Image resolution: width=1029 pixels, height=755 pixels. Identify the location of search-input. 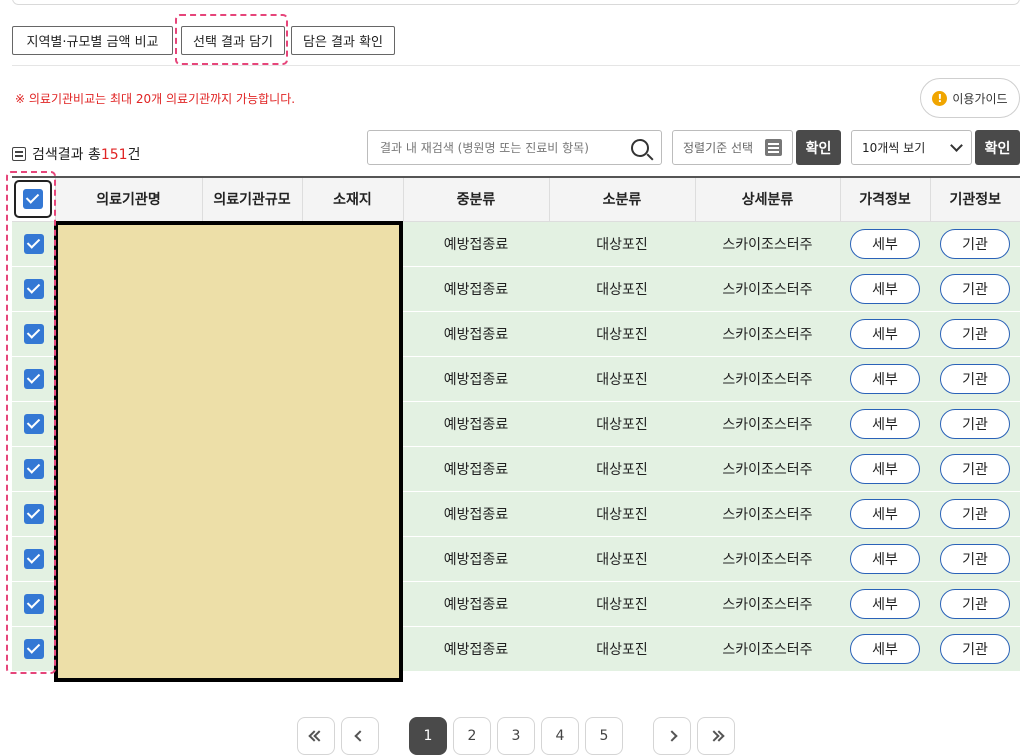
(498, 147).